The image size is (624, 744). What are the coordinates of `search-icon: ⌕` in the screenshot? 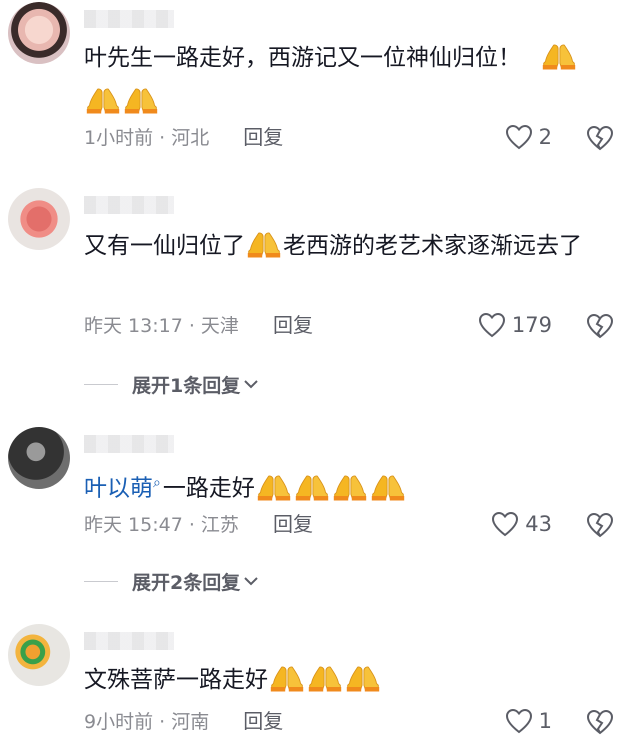 It's located at (157, 483).